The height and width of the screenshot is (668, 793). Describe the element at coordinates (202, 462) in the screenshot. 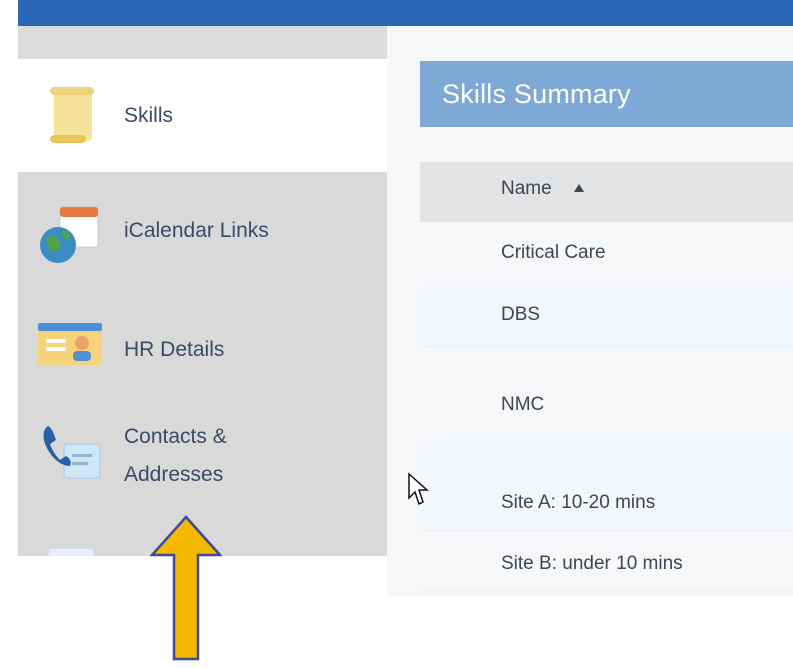

I see `sidebar-item-contacts-addresses: Contacts & Addresses` at that location.